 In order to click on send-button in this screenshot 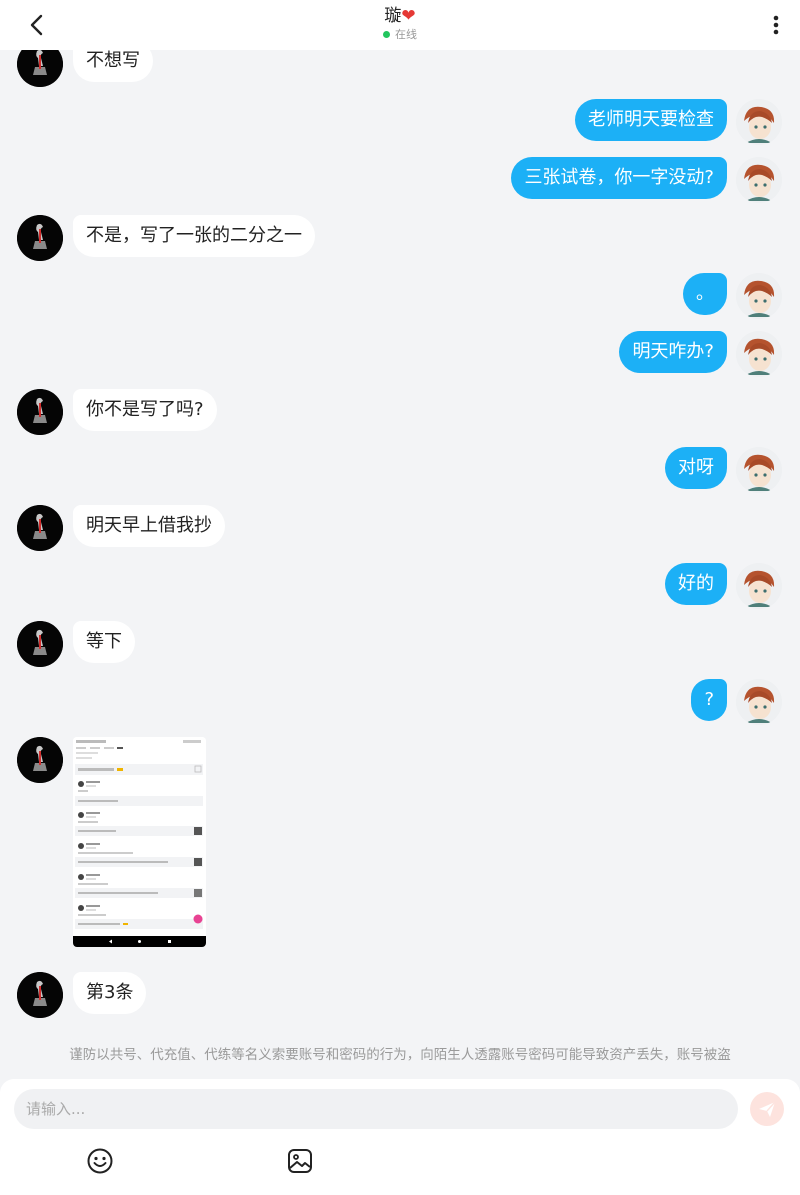, I will do `click(767, 1109)`.